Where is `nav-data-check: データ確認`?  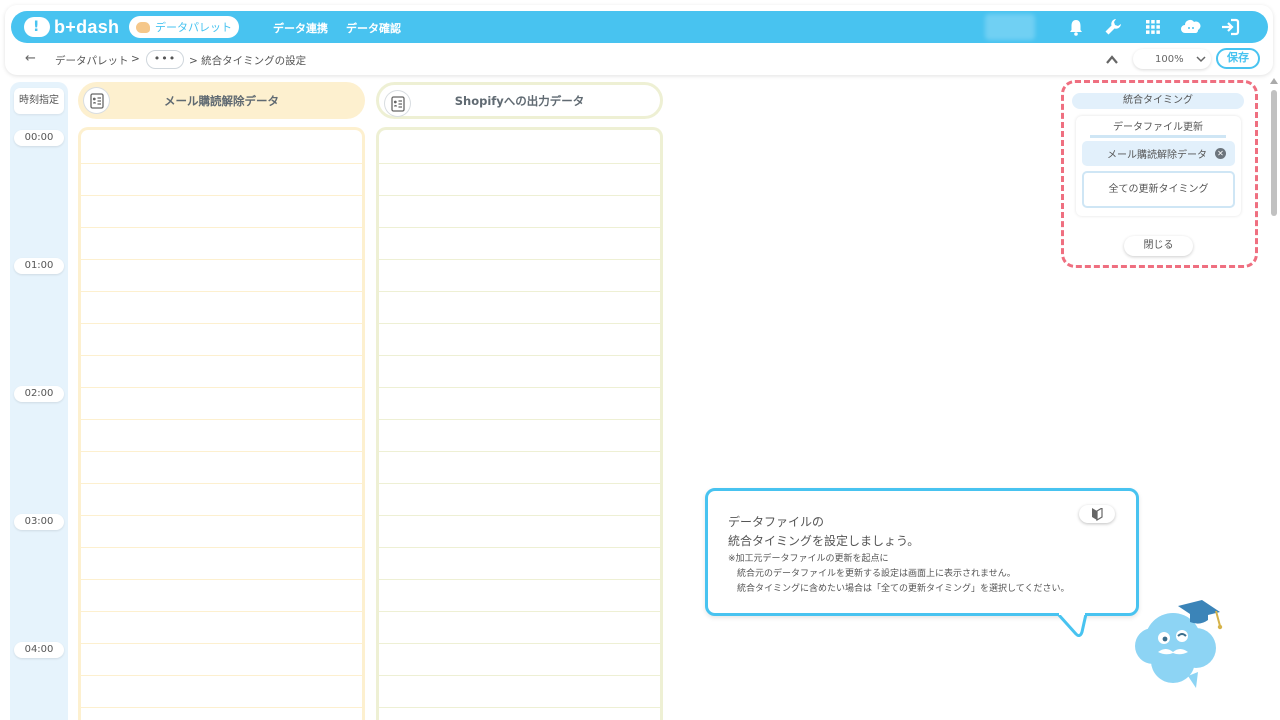 nav-data-check: データ確認 is located at coordinates (373, 28).